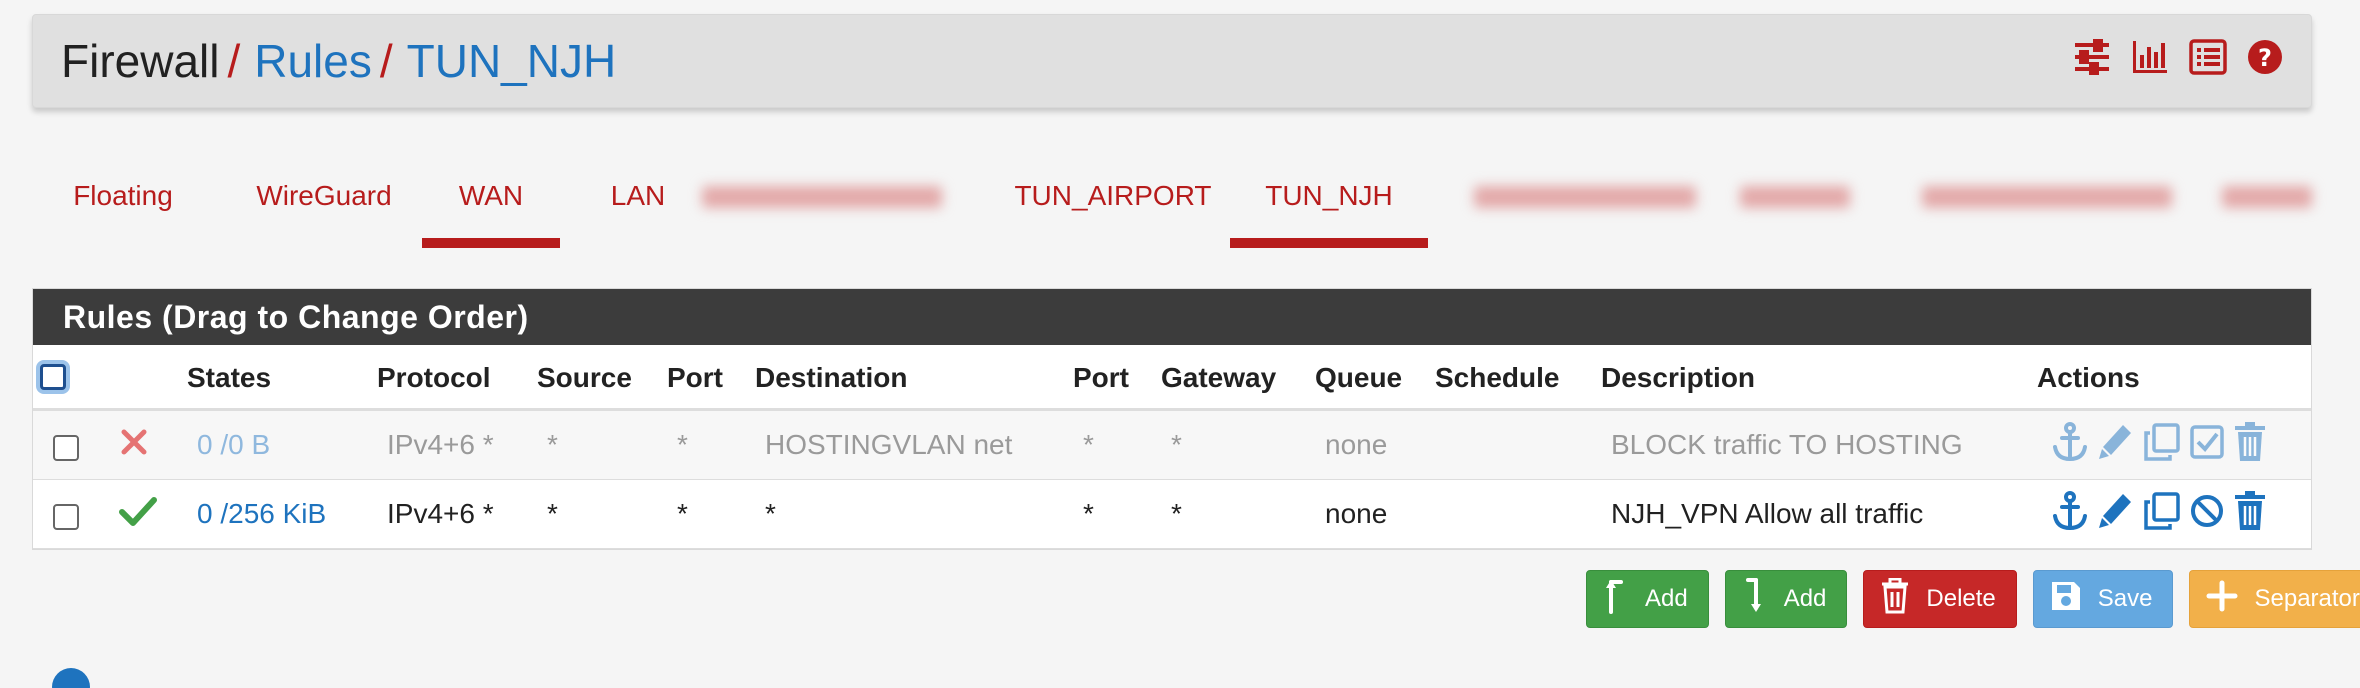 The image size is (2360, 688). Describe the element at coordinates (138, 514) in the screenshot. I see `pass-check-icon` at that location.